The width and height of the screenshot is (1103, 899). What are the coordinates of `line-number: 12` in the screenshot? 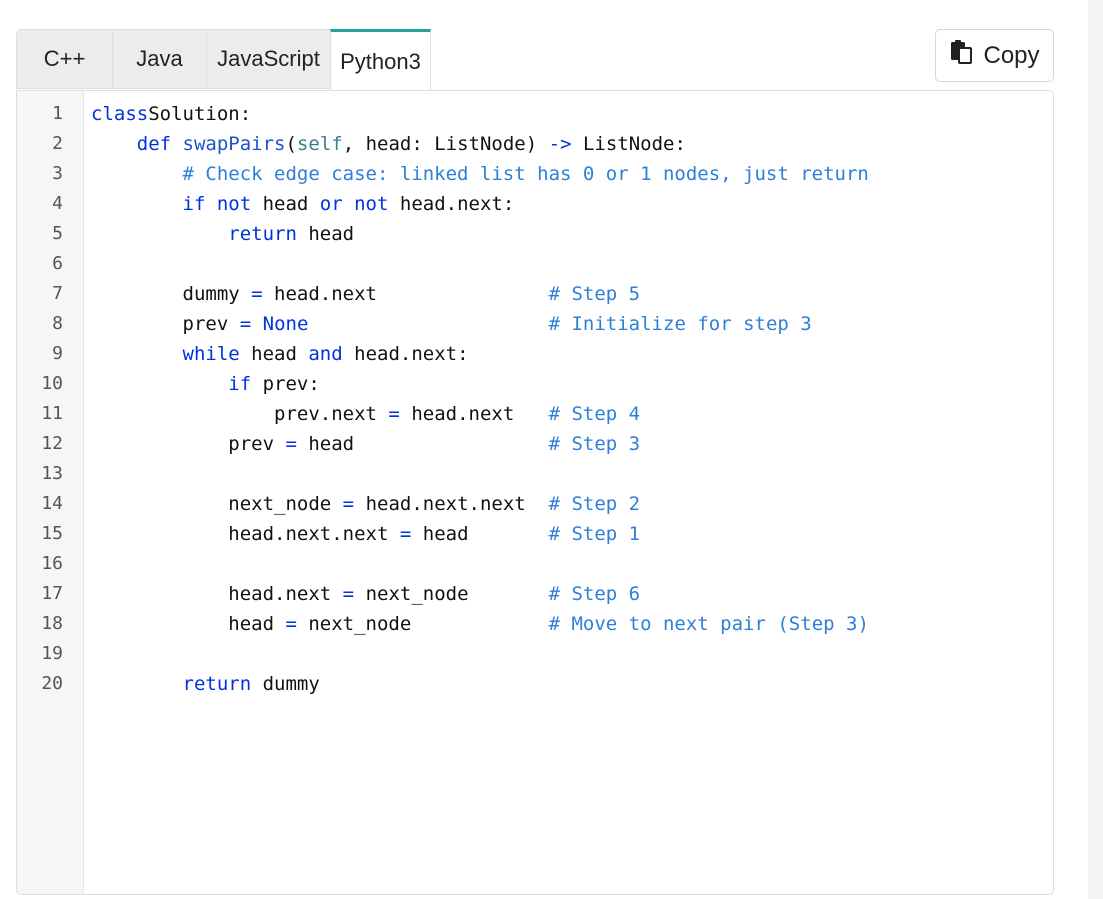 It's located at (52, 443).